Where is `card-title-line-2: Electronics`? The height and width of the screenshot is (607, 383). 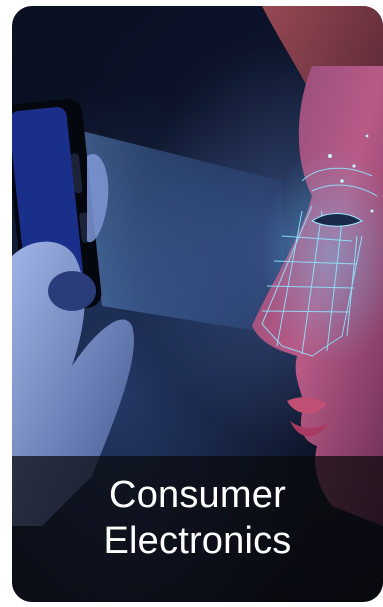 card-title-line-2: Electronics is located at coordinates (197, 541).